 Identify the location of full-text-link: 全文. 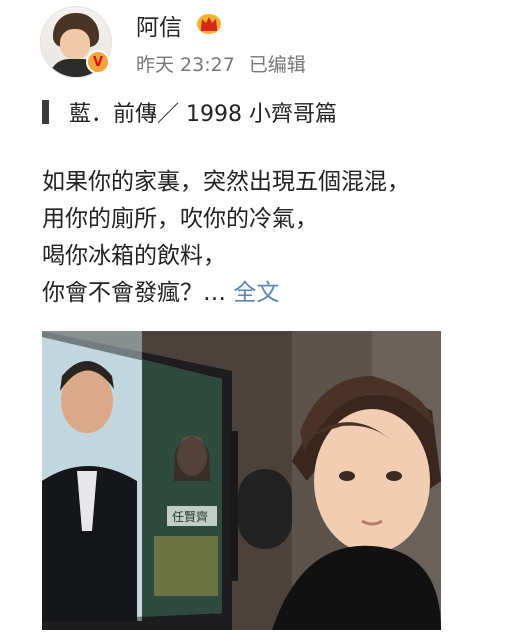
(256, 293).